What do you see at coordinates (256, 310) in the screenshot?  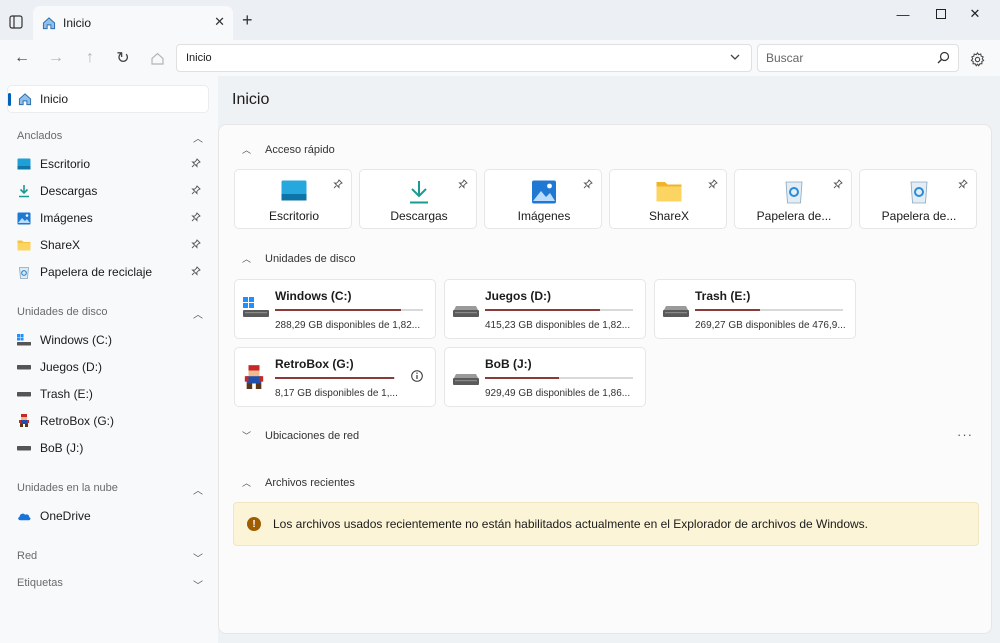 I see `windows-drive-icon` at bounding box center [256, 310].